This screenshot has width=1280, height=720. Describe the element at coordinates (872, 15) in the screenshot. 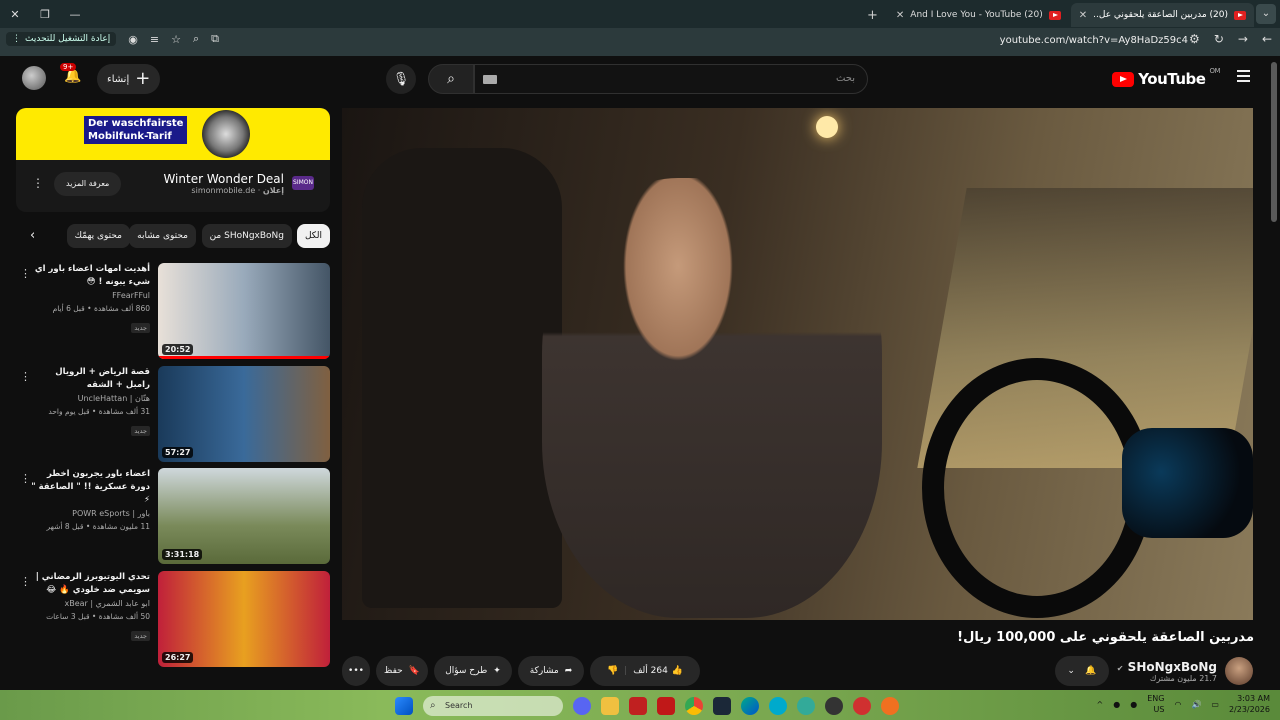

I see `new-tab-button: +` at that location.